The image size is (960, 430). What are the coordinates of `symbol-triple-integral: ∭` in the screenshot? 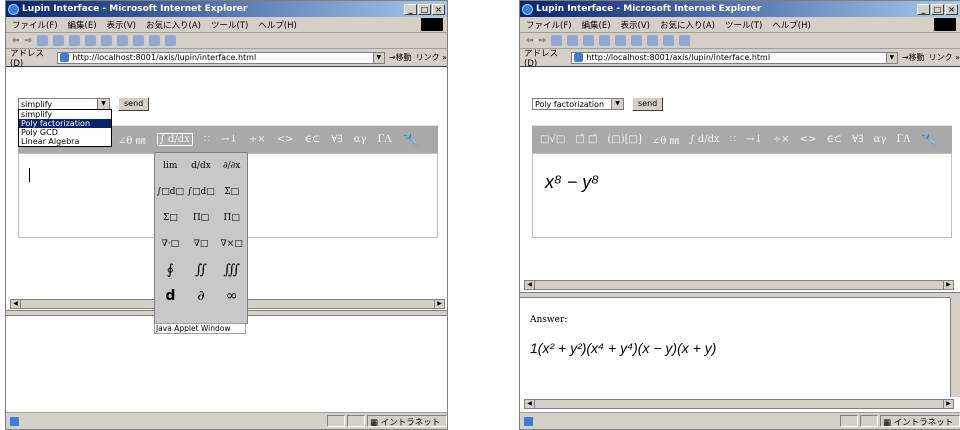 It's located at (231, 270).